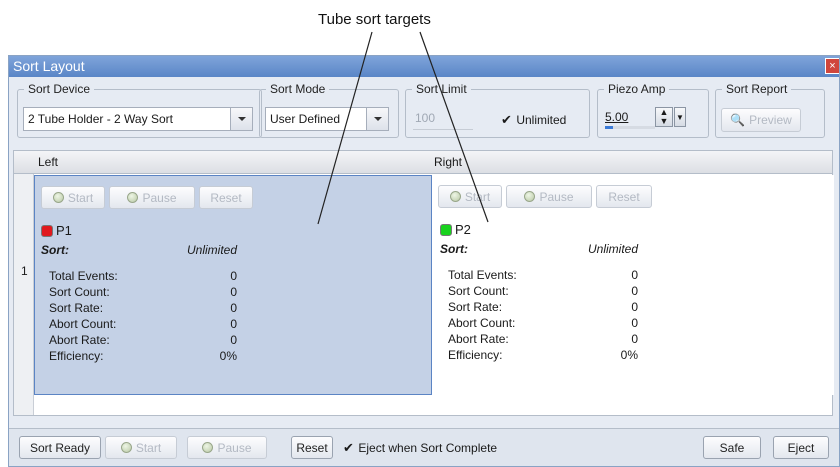  What do you see at coordinates (441, 89) in the screenshot?
I see `sort-limit-legend: Sort Limit` at bounding box center [441, 89].